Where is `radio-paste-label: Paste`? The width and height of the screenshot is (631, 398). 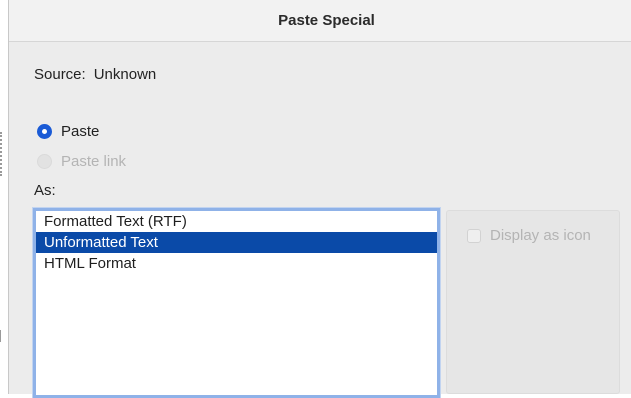 radio-paste-label: Paste is located at coordinates (80, 131).